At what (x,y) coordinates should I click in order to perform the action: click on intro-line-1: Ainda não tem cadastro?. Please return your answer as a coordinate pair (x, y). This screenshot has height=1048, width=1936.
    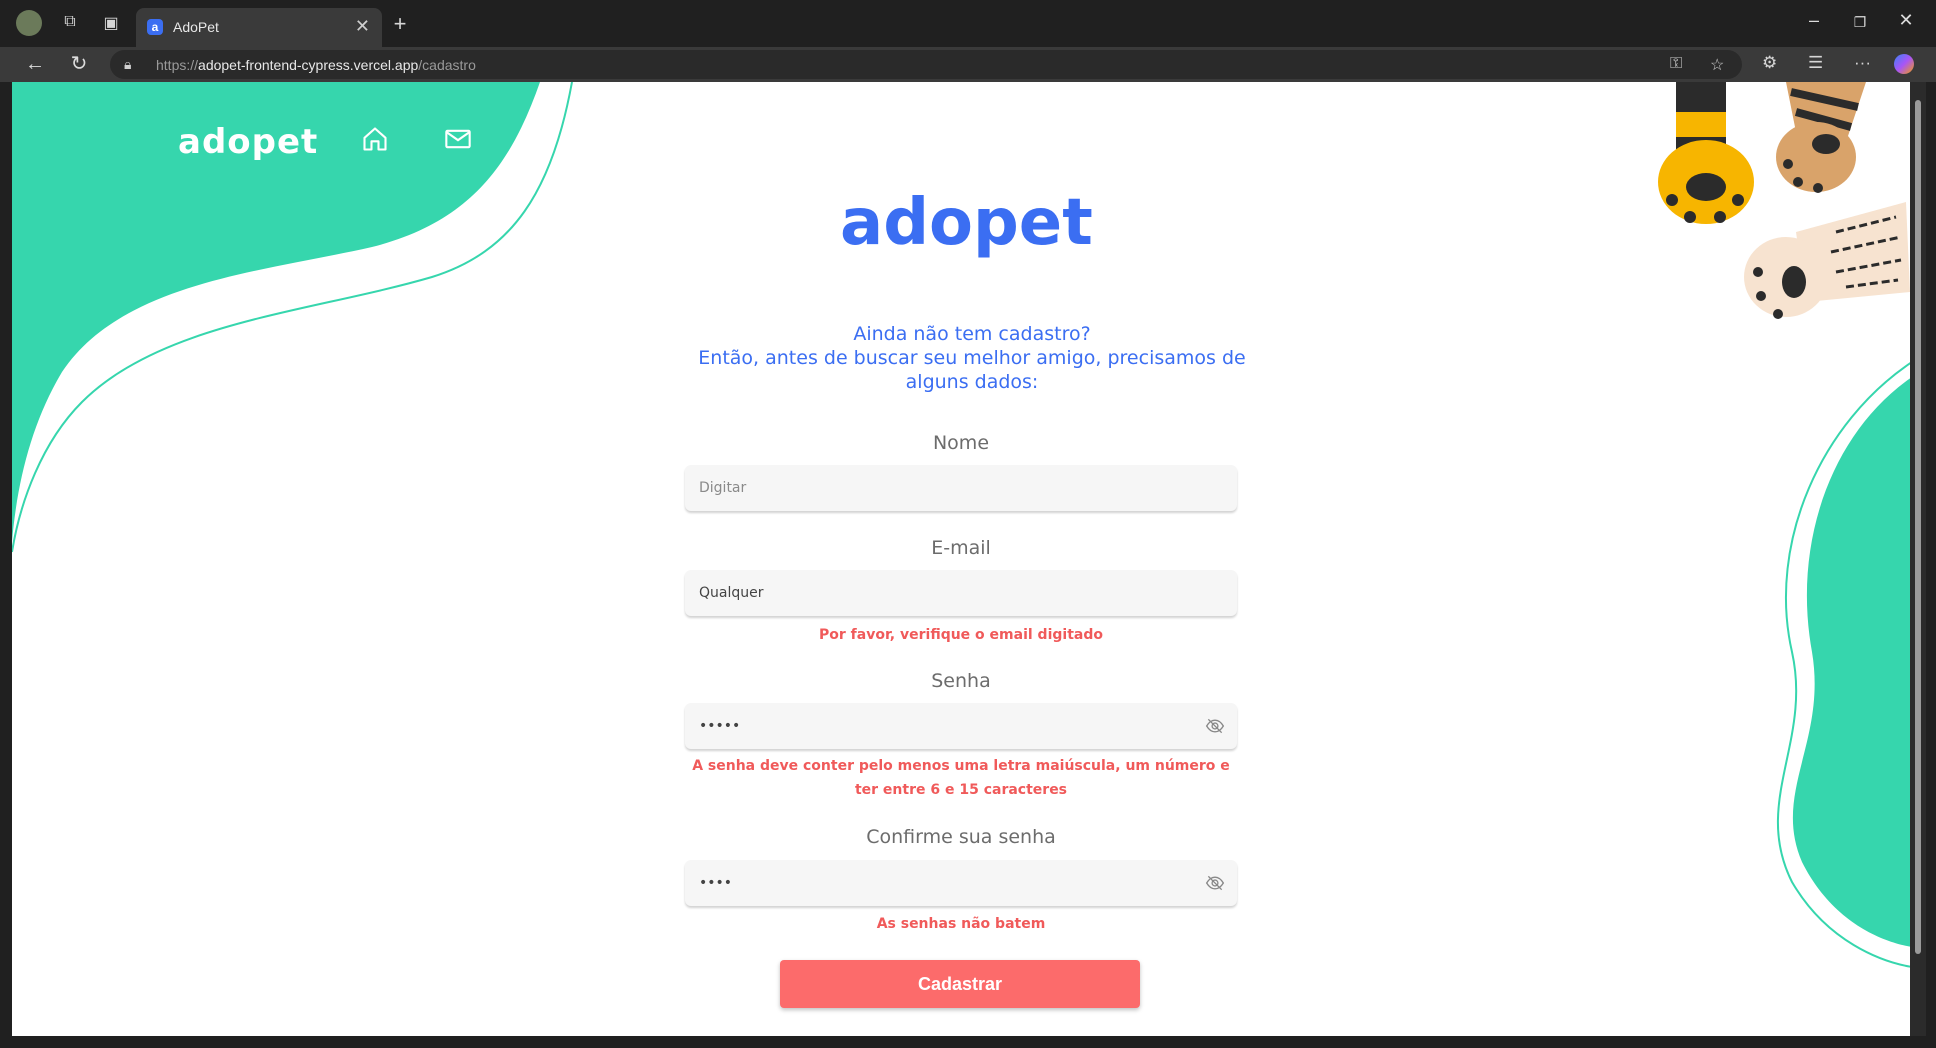
    Looking at the image, I should click on (972, 334).